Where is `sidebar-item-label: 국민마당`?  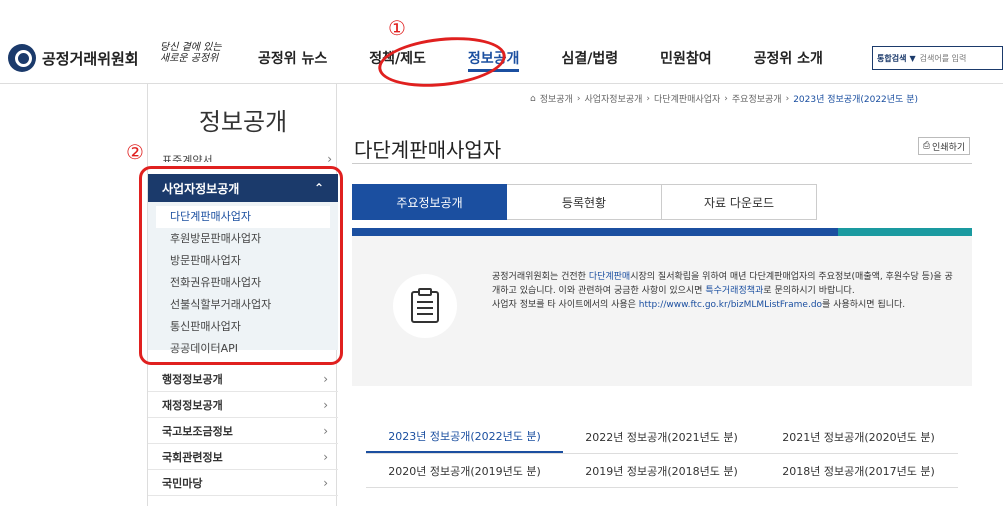
sidebar-item-label: 국민마당 is located at coordinates (182, 483).